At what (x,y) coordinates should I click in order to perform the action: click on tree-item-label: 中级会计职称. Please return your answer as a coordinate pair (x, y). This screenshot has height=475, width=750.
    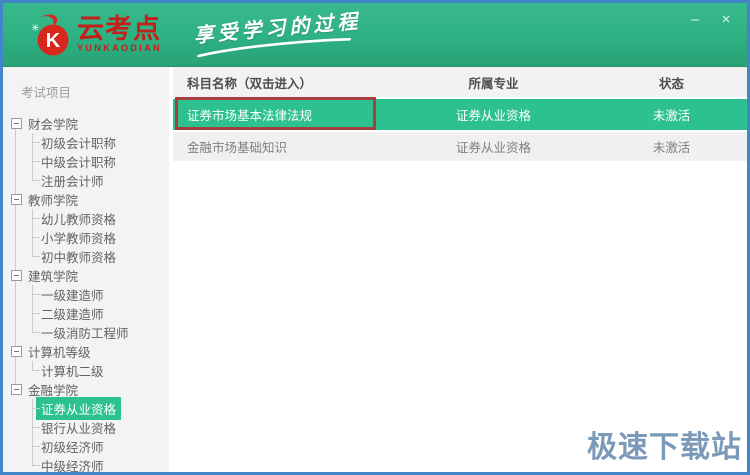
    Looking at the image, I should click on (79, 163).